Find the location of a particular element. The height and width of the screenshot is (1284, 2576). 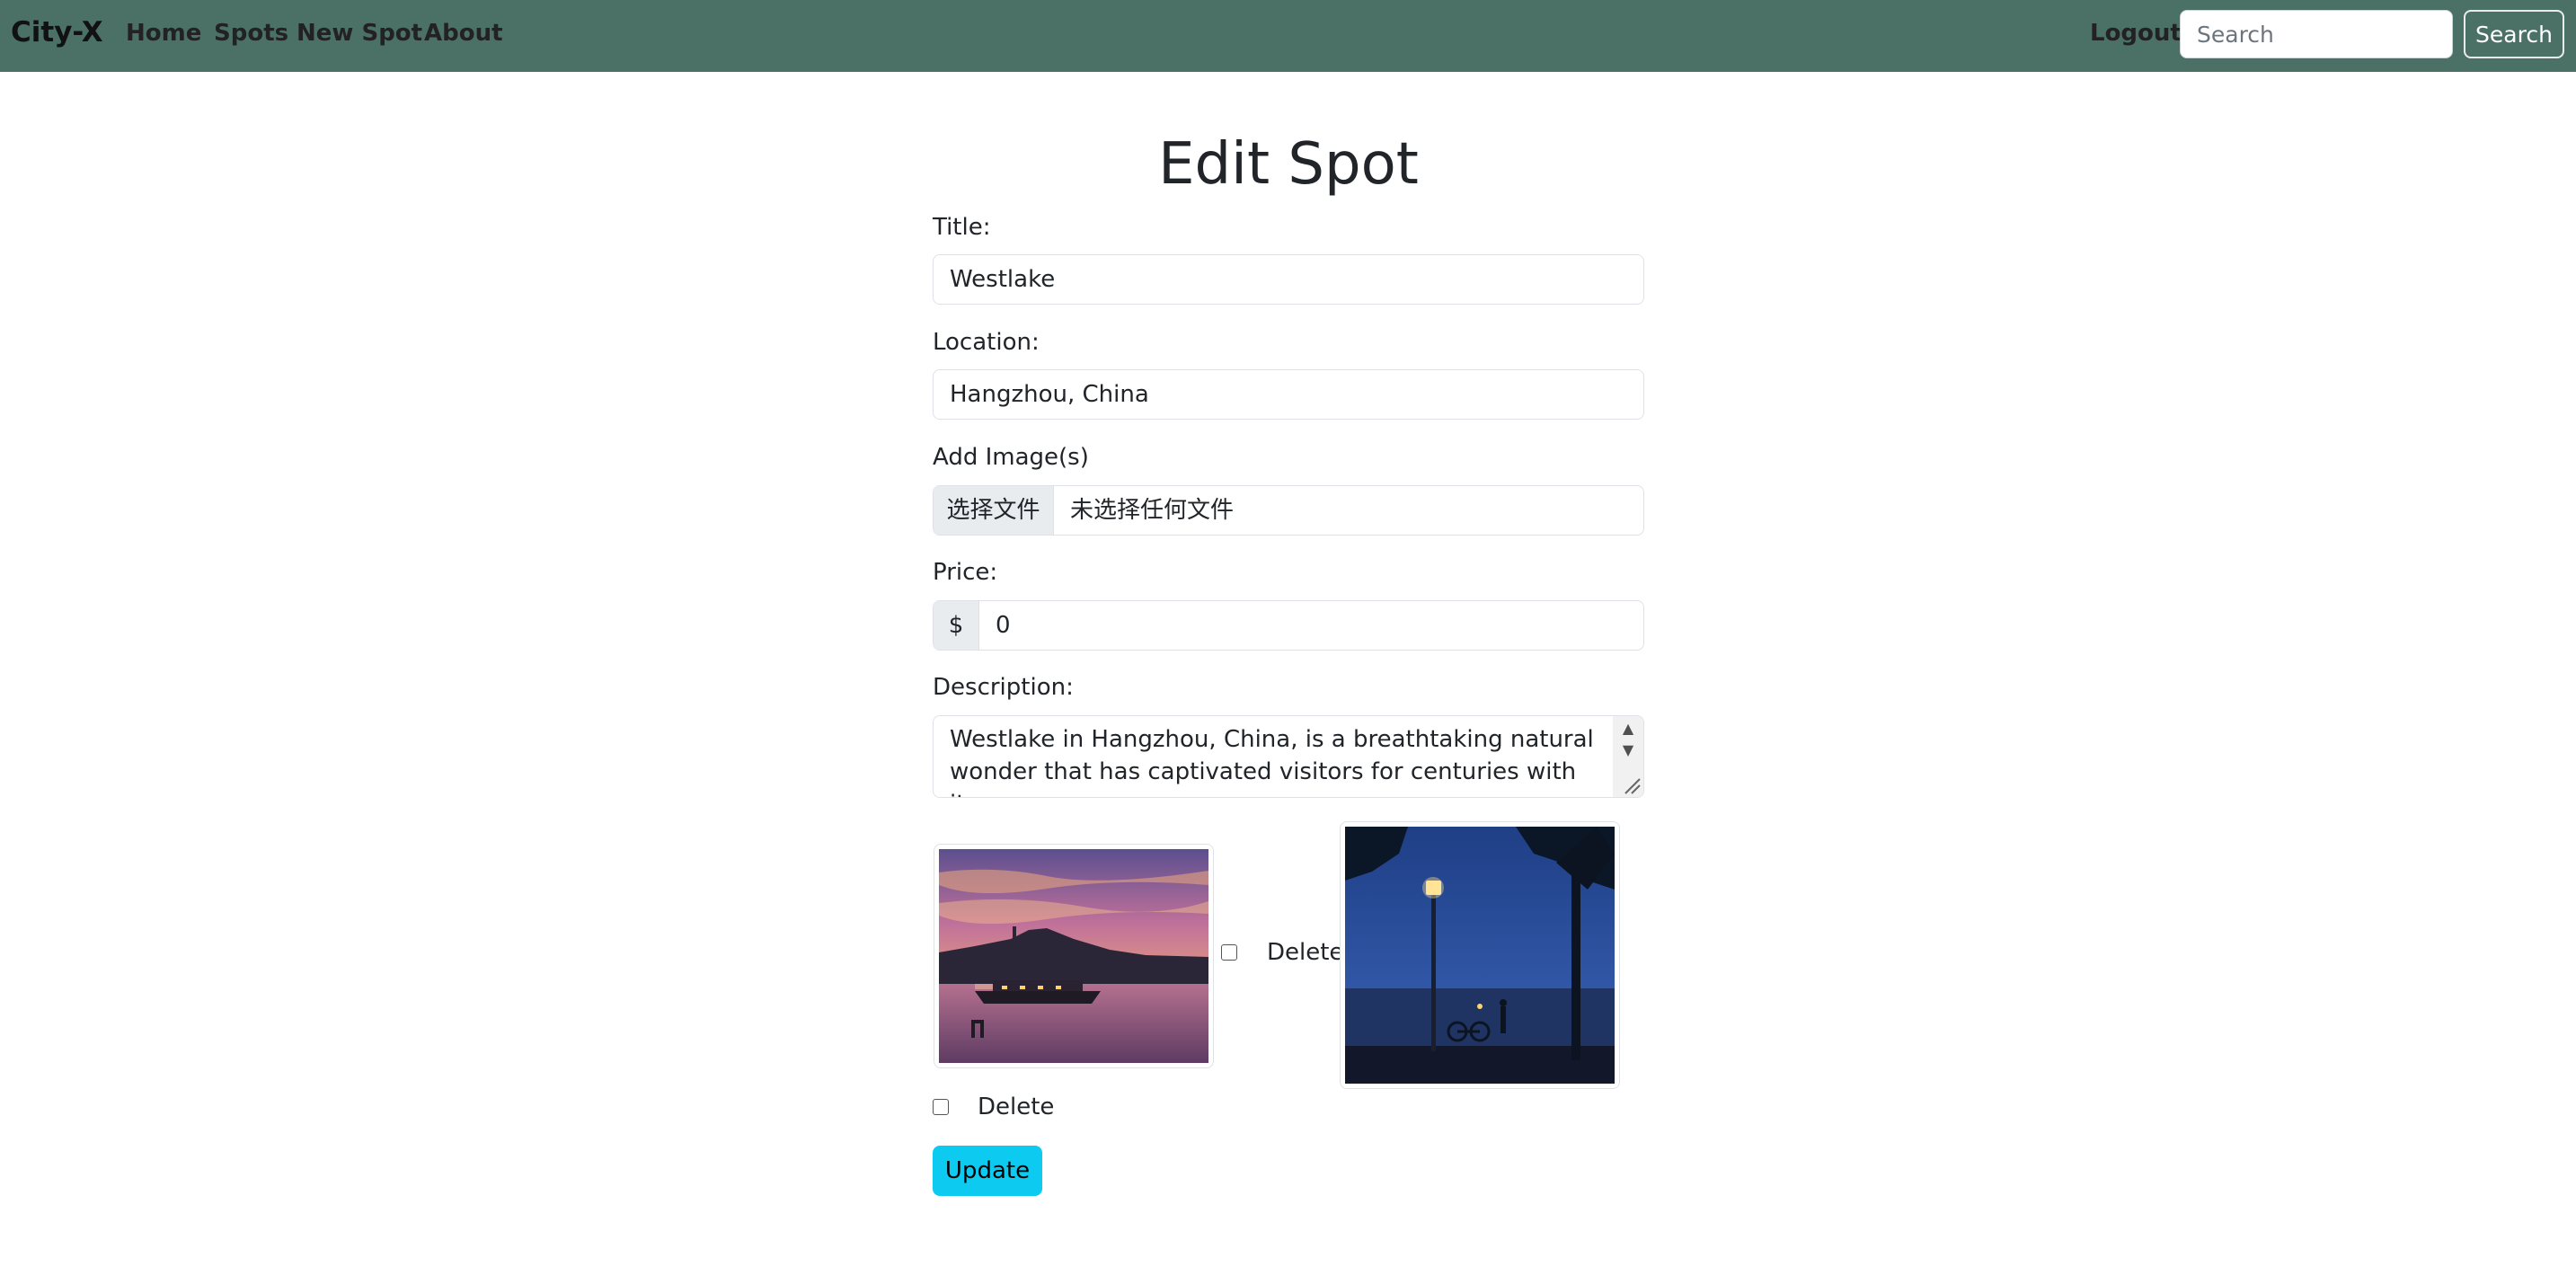

scroll-down-icon: ▼ is located at coordinates (1628, 749).